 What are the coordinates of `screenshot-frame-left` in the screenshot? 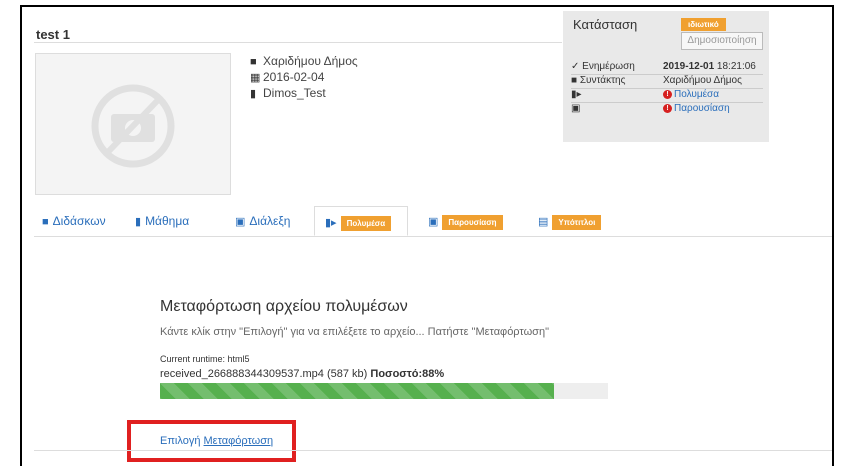 It's located at (21, 235).